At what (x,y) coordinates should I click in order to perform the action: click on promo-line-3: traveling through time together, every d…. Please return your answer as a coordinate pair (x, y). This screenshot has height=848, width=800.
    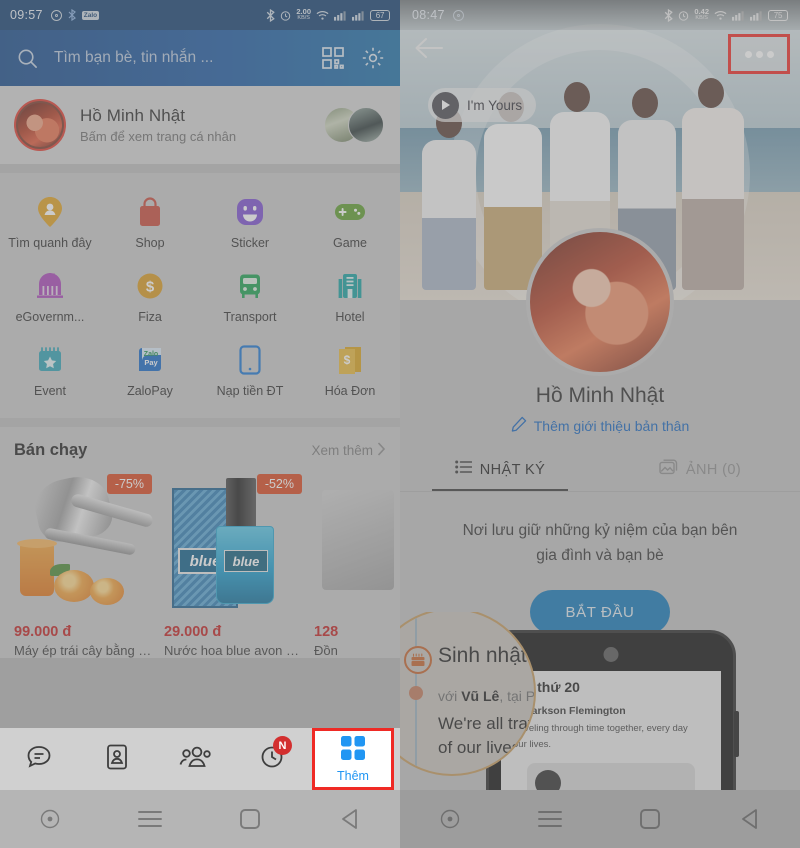
    Looking at the image, I should click on (600, 728).